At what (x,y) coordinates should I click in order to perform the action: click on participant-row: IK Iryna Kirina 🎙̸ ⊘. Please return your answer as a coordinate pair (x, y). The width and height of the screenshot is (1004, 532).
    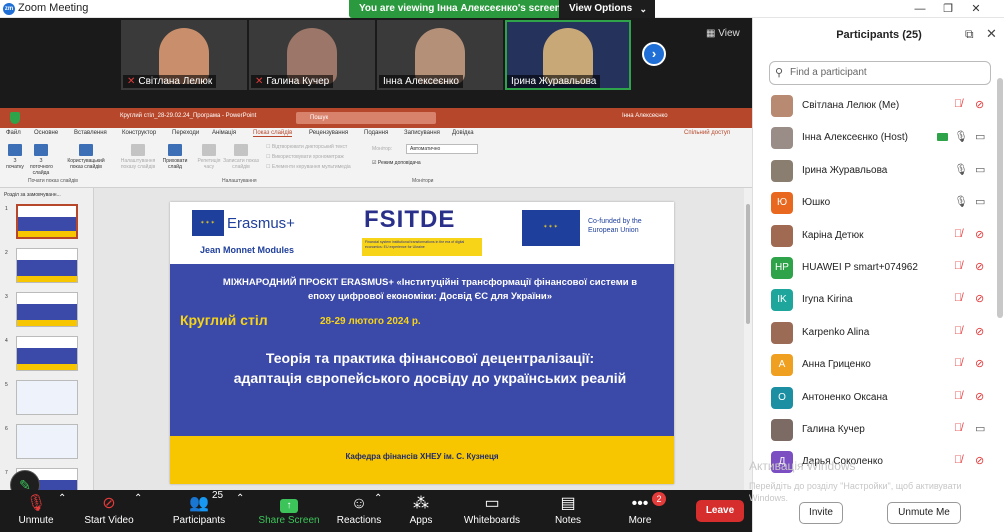
    Looking at the image, I should click on (875, 300).